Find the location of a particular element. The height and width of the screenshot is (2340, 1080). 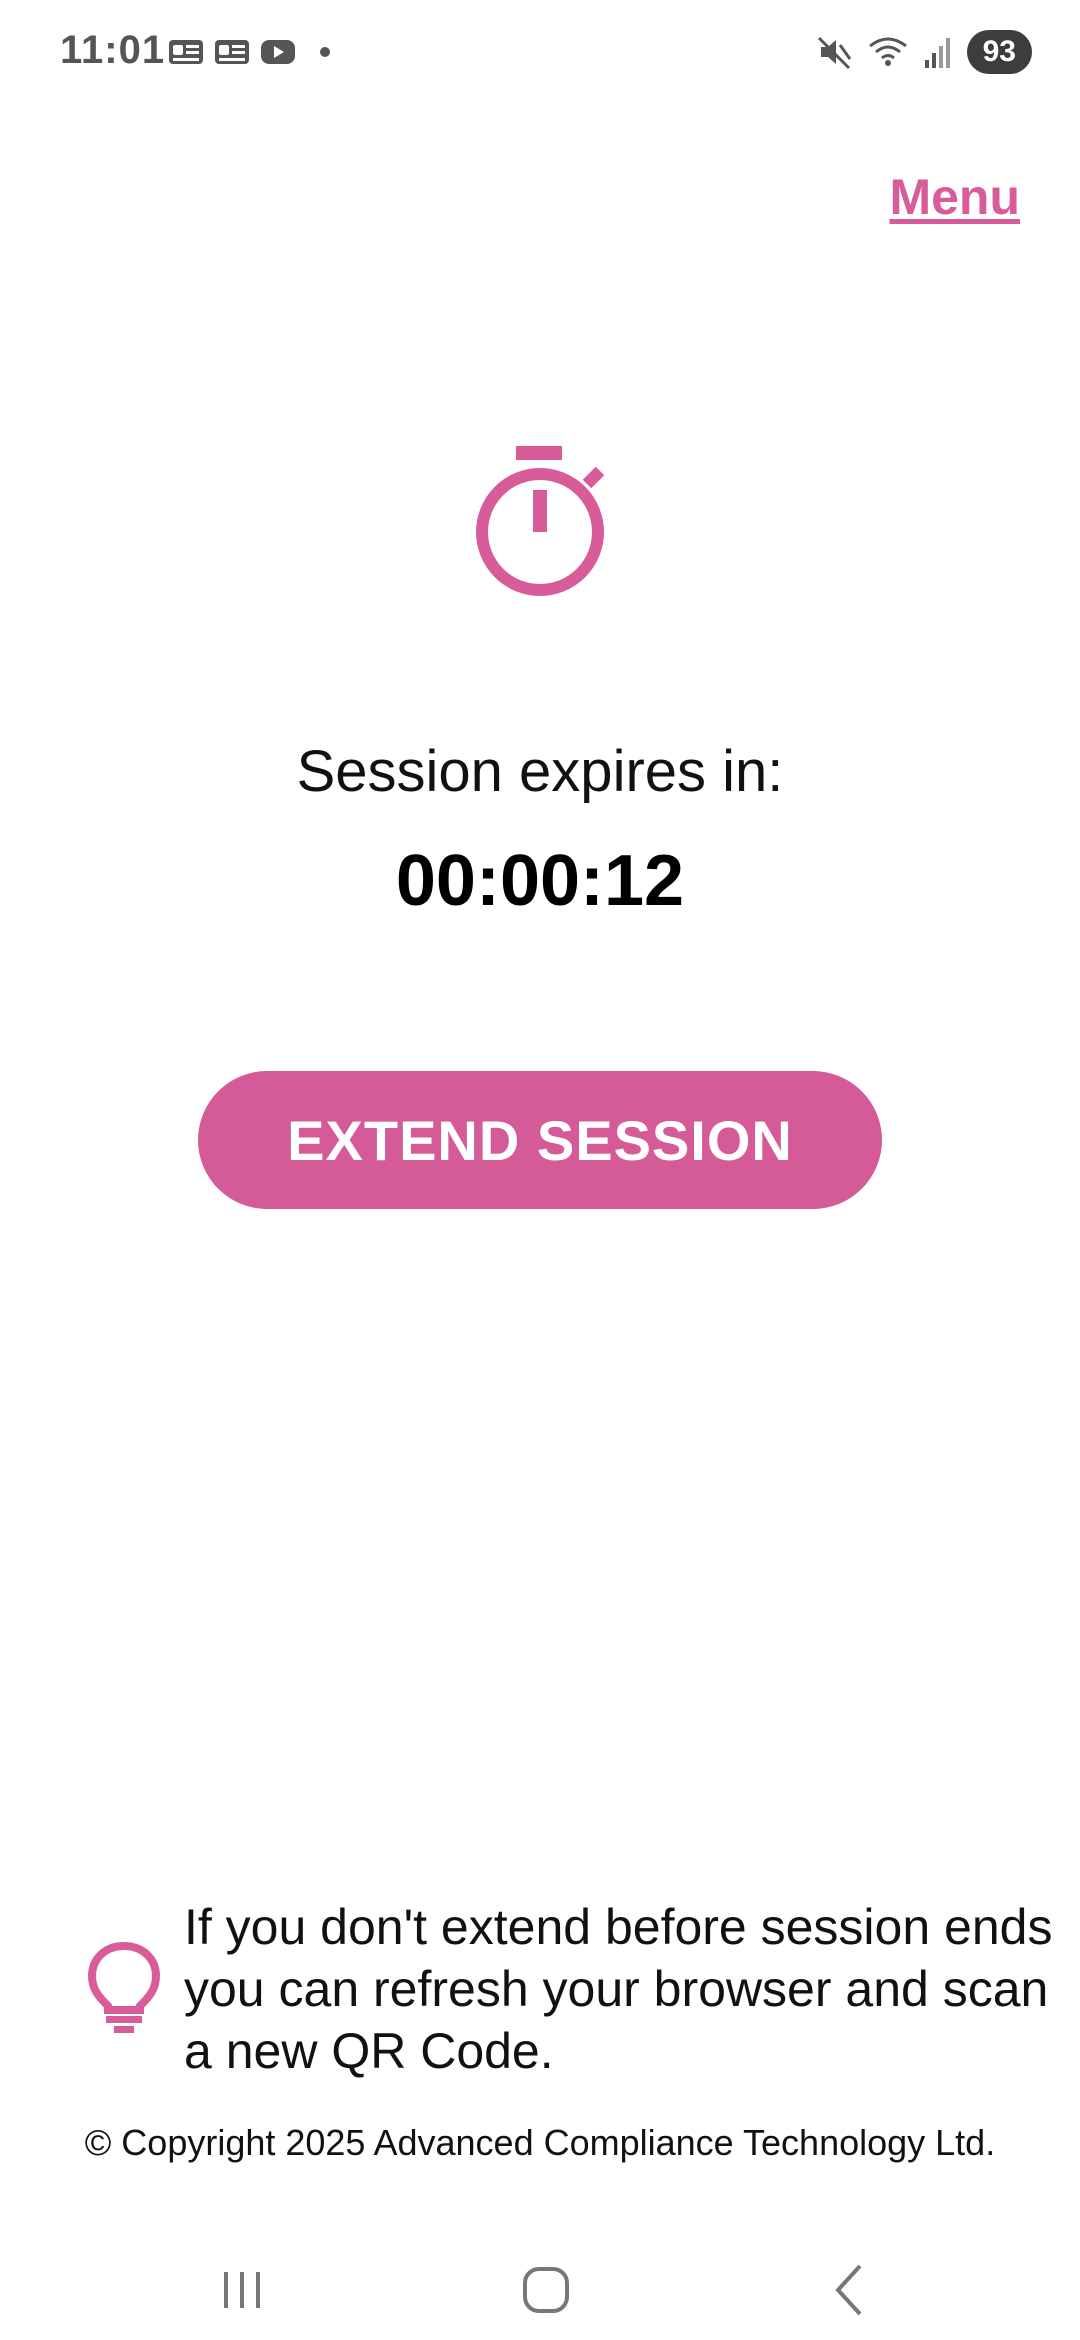

recent-apps-icon is located at coordinates (242, 2290).